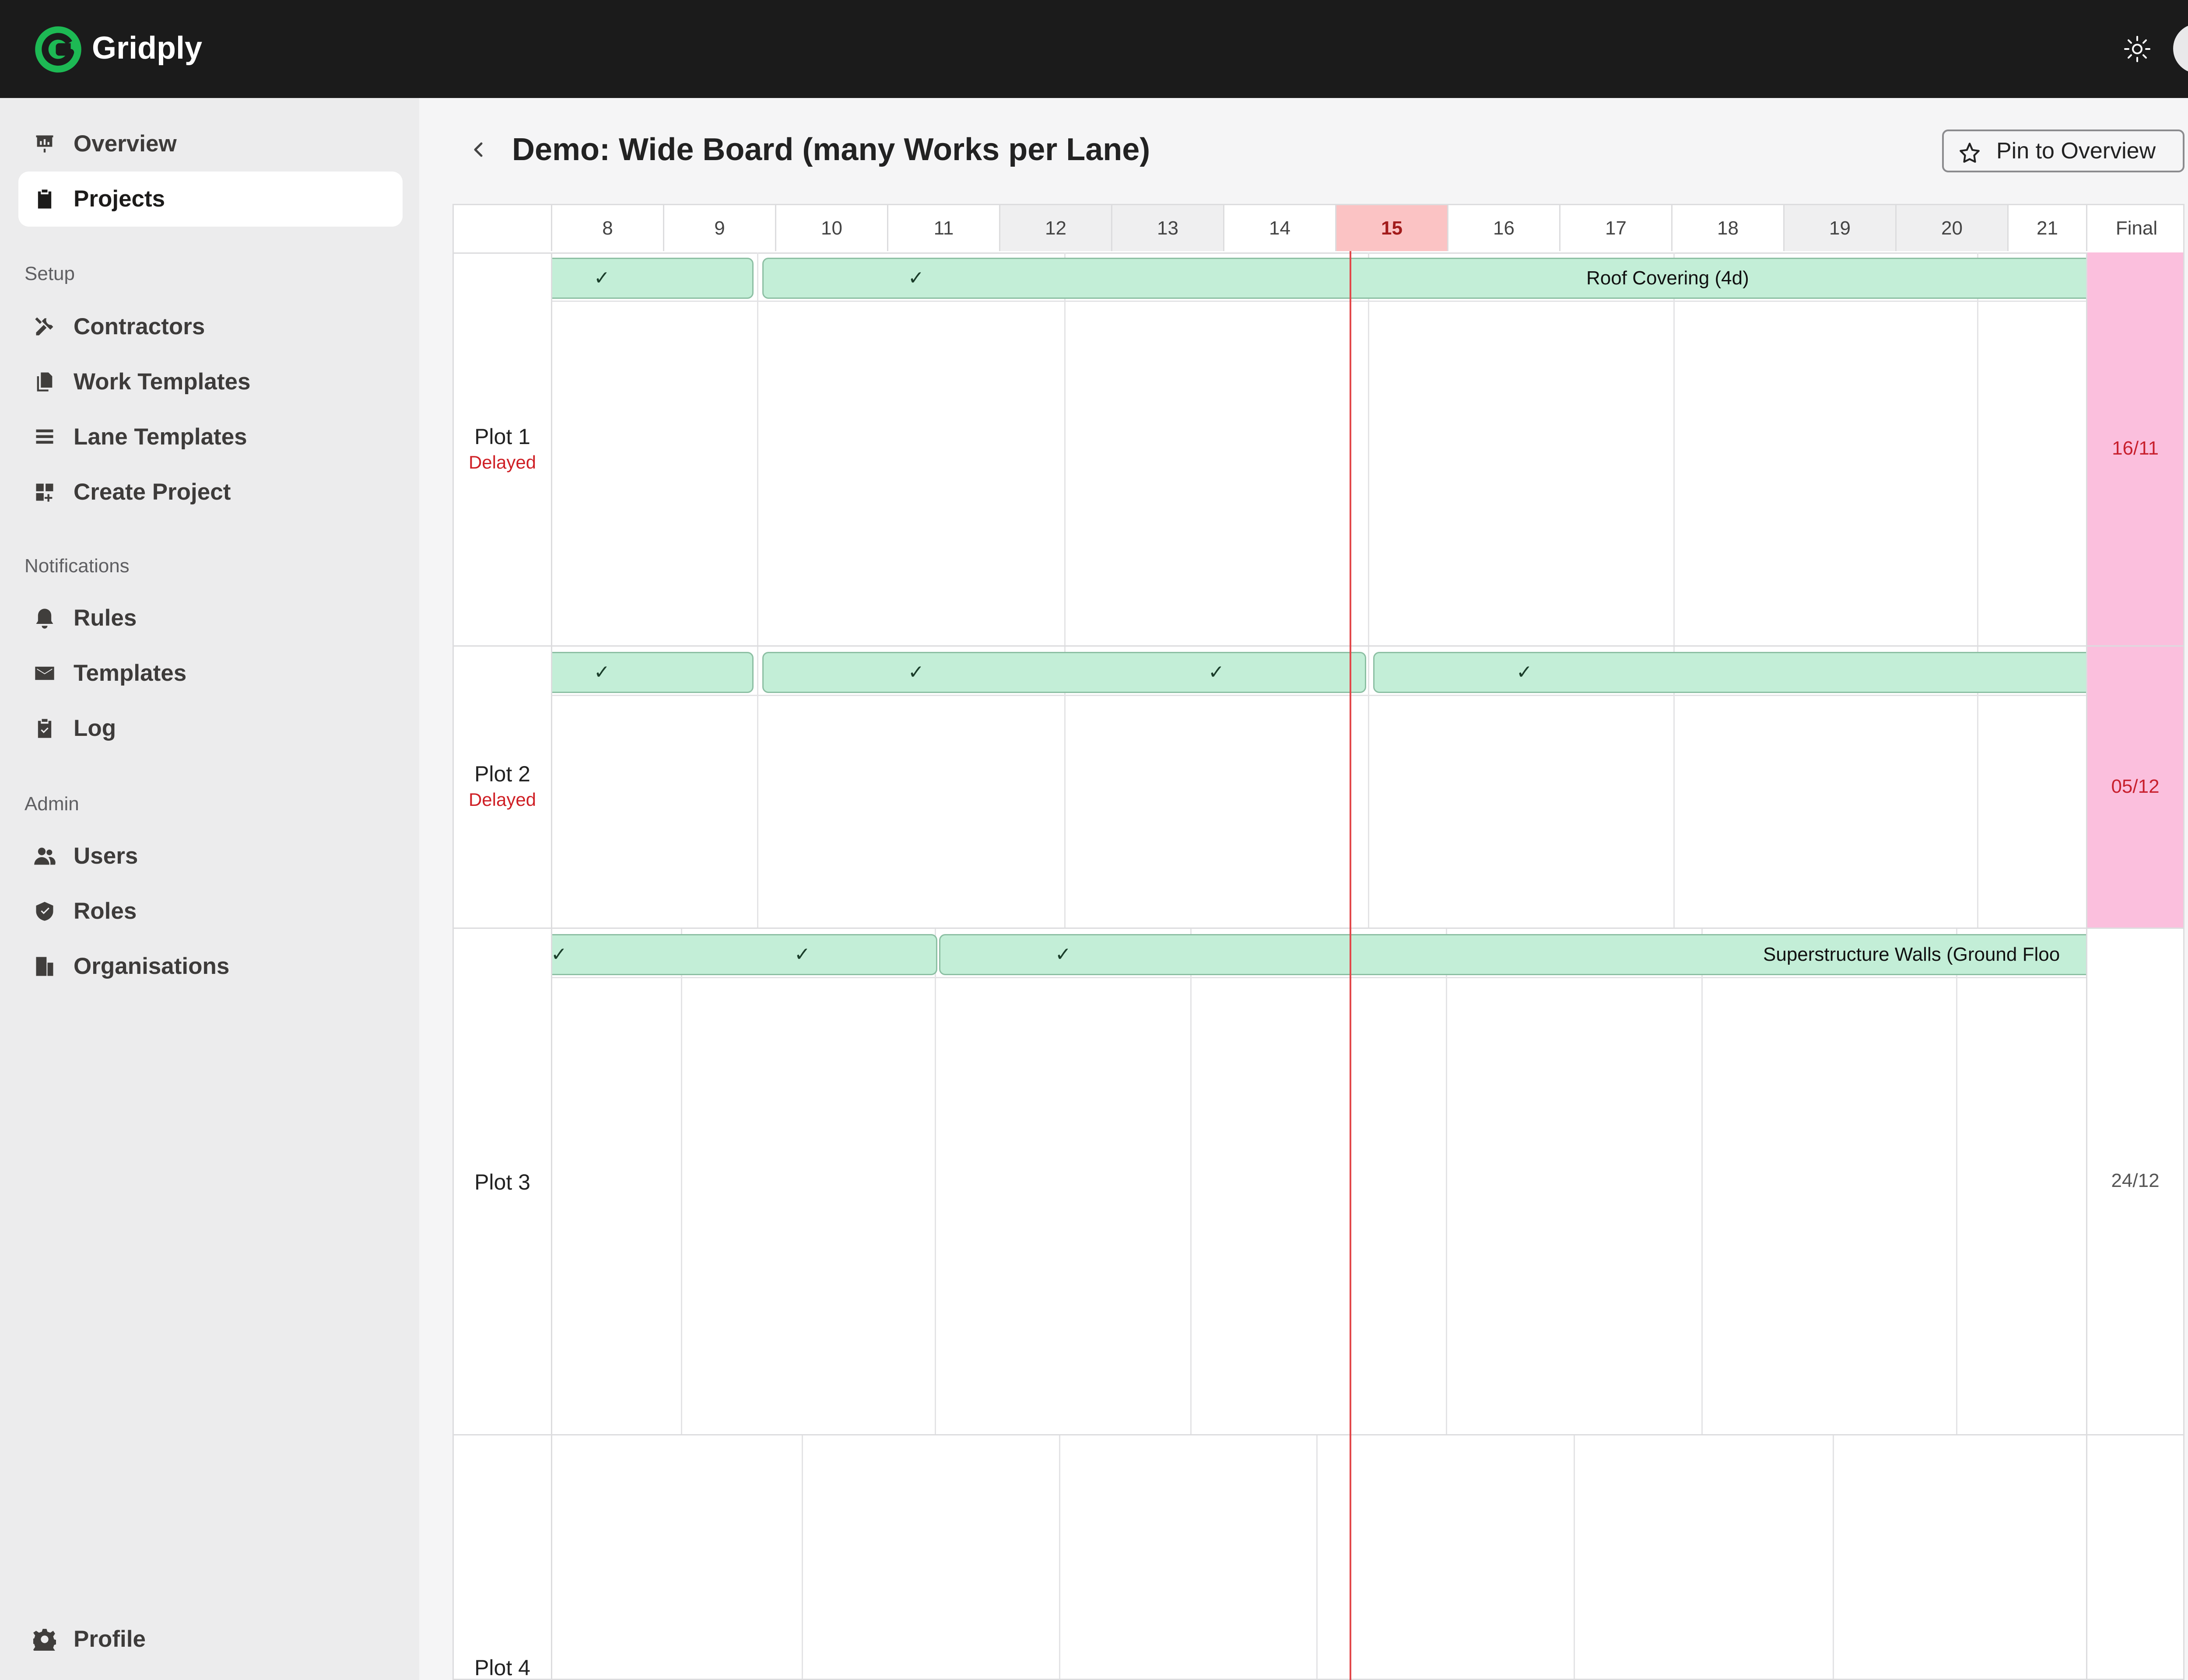  Describe the element at coordinates (1167, 228) in the screenshot. I see `day-header-cell: 13` at that location.